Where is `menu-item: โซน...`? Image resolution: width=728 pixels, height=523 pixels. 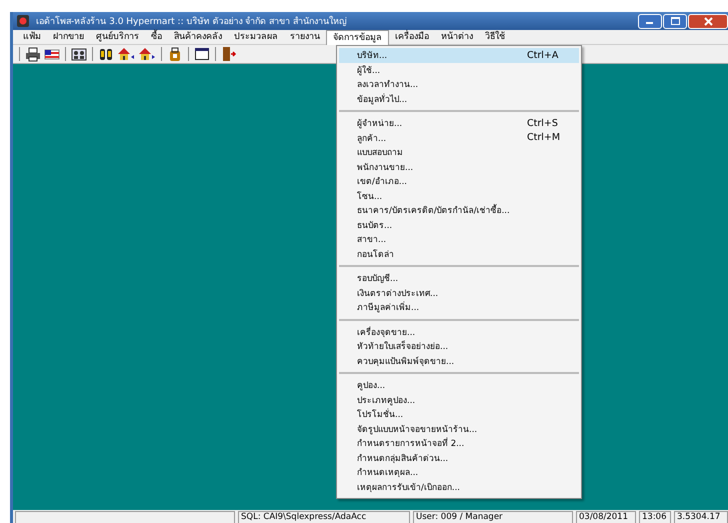
menu-item: โซน... is located at coordinates (459, 195).